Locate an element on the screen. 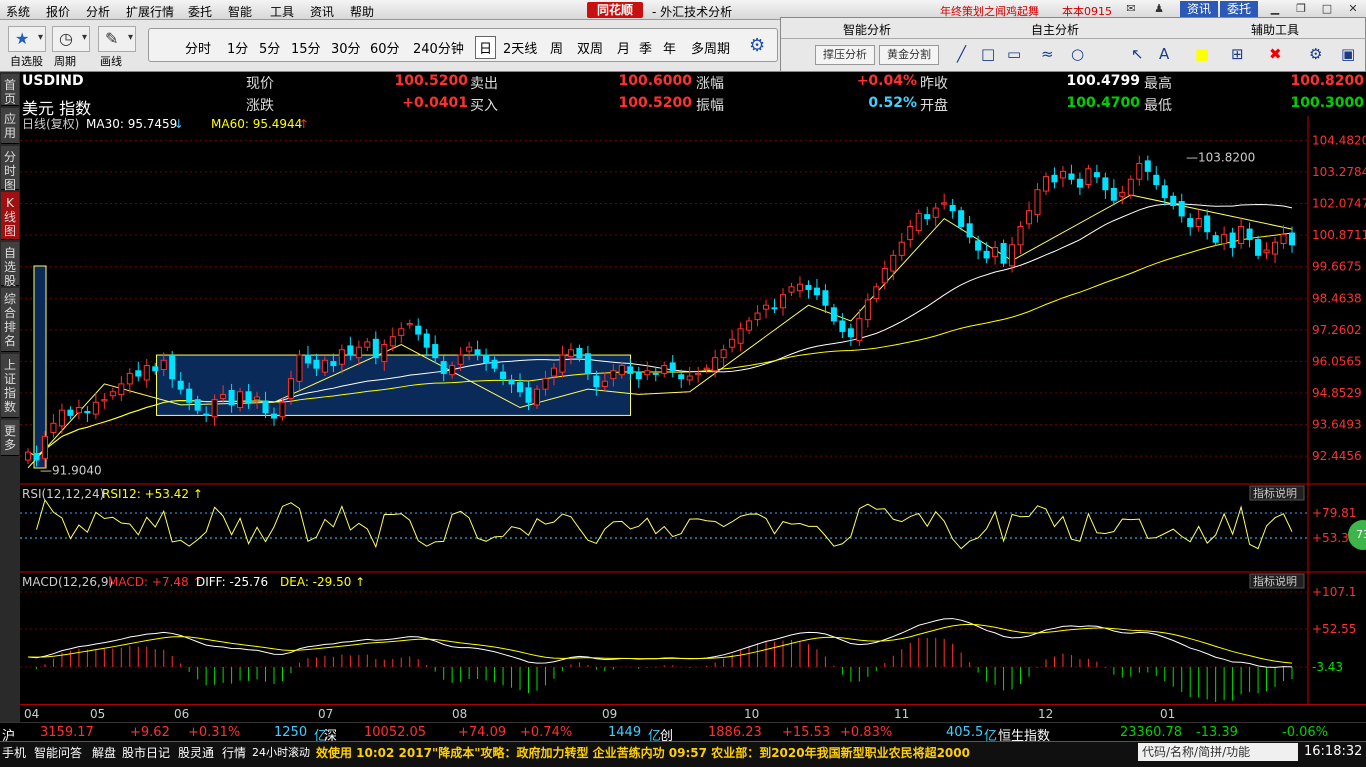 This screenshot has width=1366, height=767. ma-label-0: MA30: 95.7459 is located at coordinates (131, 124).